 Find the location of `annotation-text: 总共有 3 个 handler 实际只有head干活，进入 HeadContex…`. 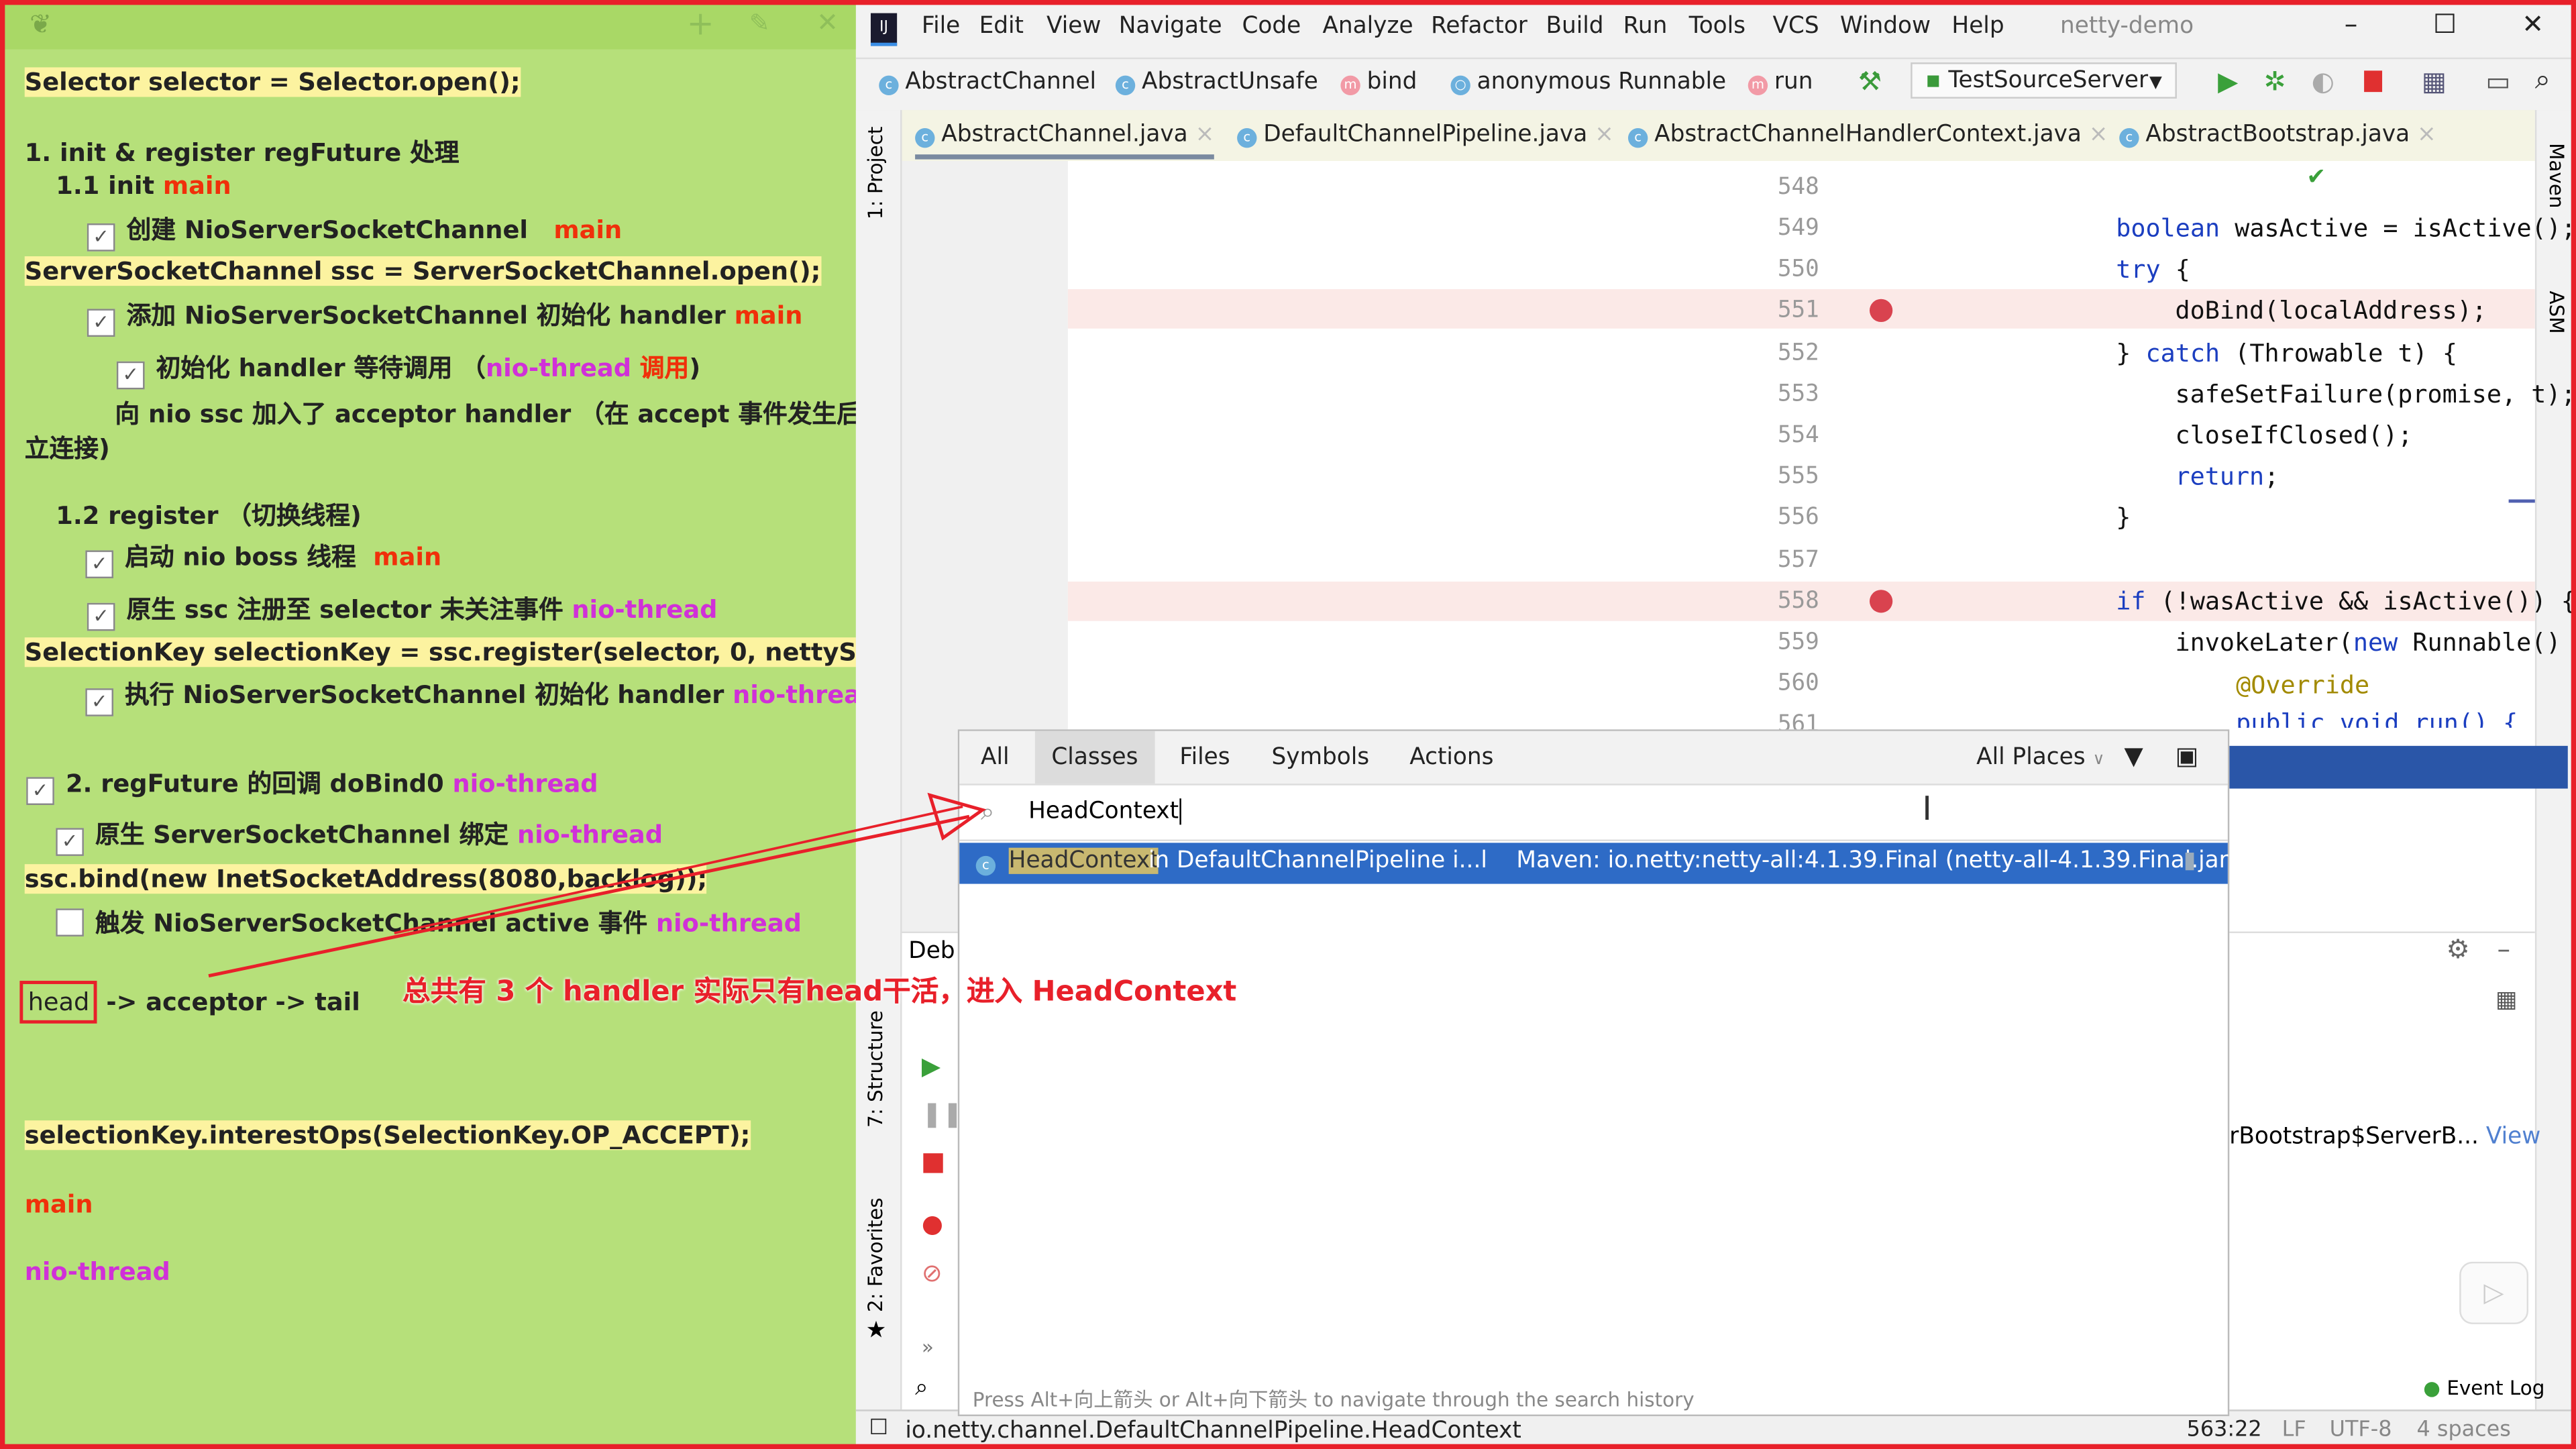

annotation-text: 总共有 3 个 handler 实际只有head干活，进入 HeadContex… is located at coordinates (819, 992).